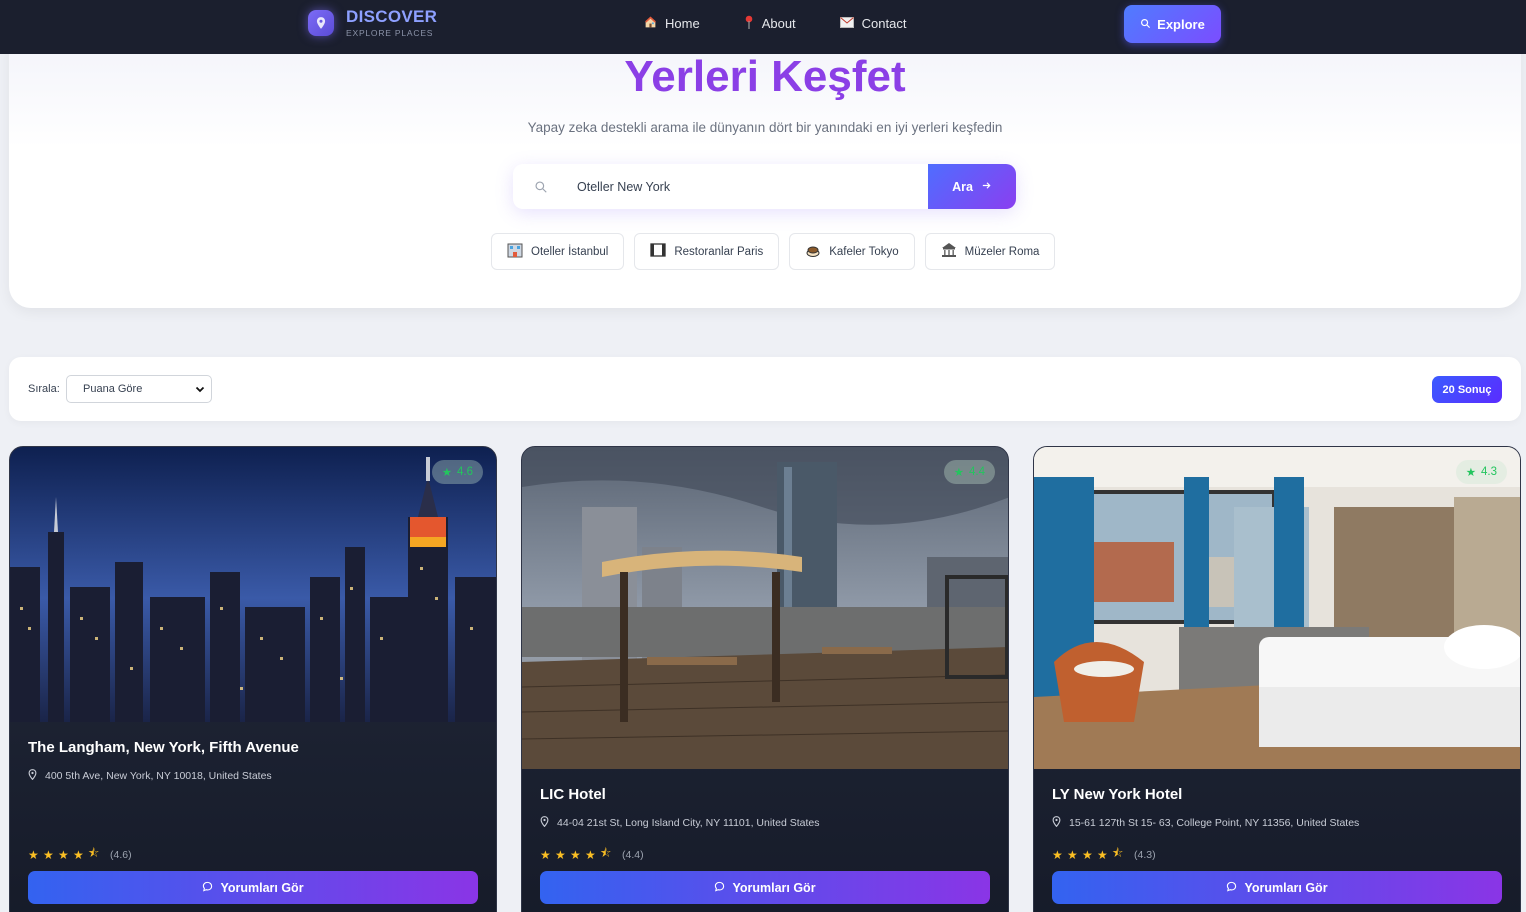 The image size is (1526, 912). What do you see at coordinates (719, 251) in the screenshot?
I see `chip-label: Restoranlar Paris` at bounding box center [719, 251].